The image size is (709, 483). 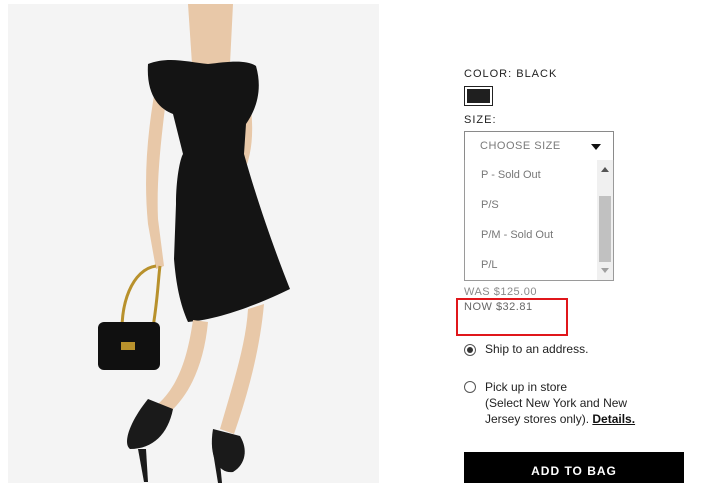 What do you see at coordinates (539, 419) in the screenshot?
I see `pickup-note-line2-text: Jersey stores only).` at bounding box center [539, 419].